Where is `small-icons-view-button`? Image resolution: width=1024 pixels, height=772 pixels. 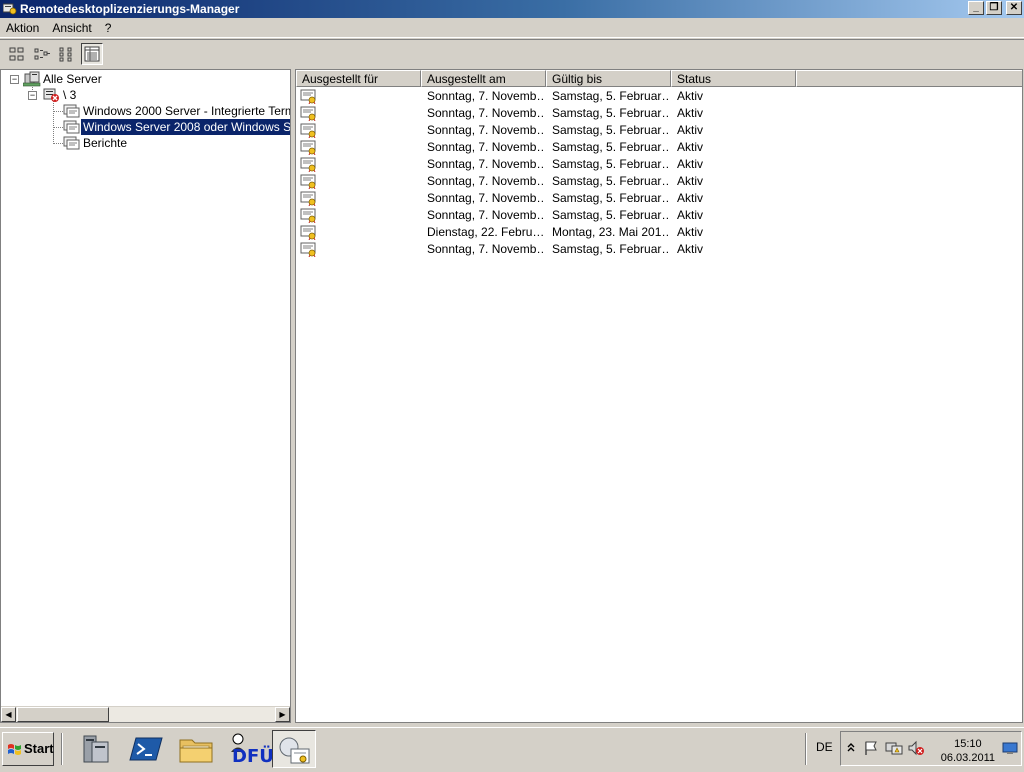
small-icons-view-button is located at coordinates (42, 54).